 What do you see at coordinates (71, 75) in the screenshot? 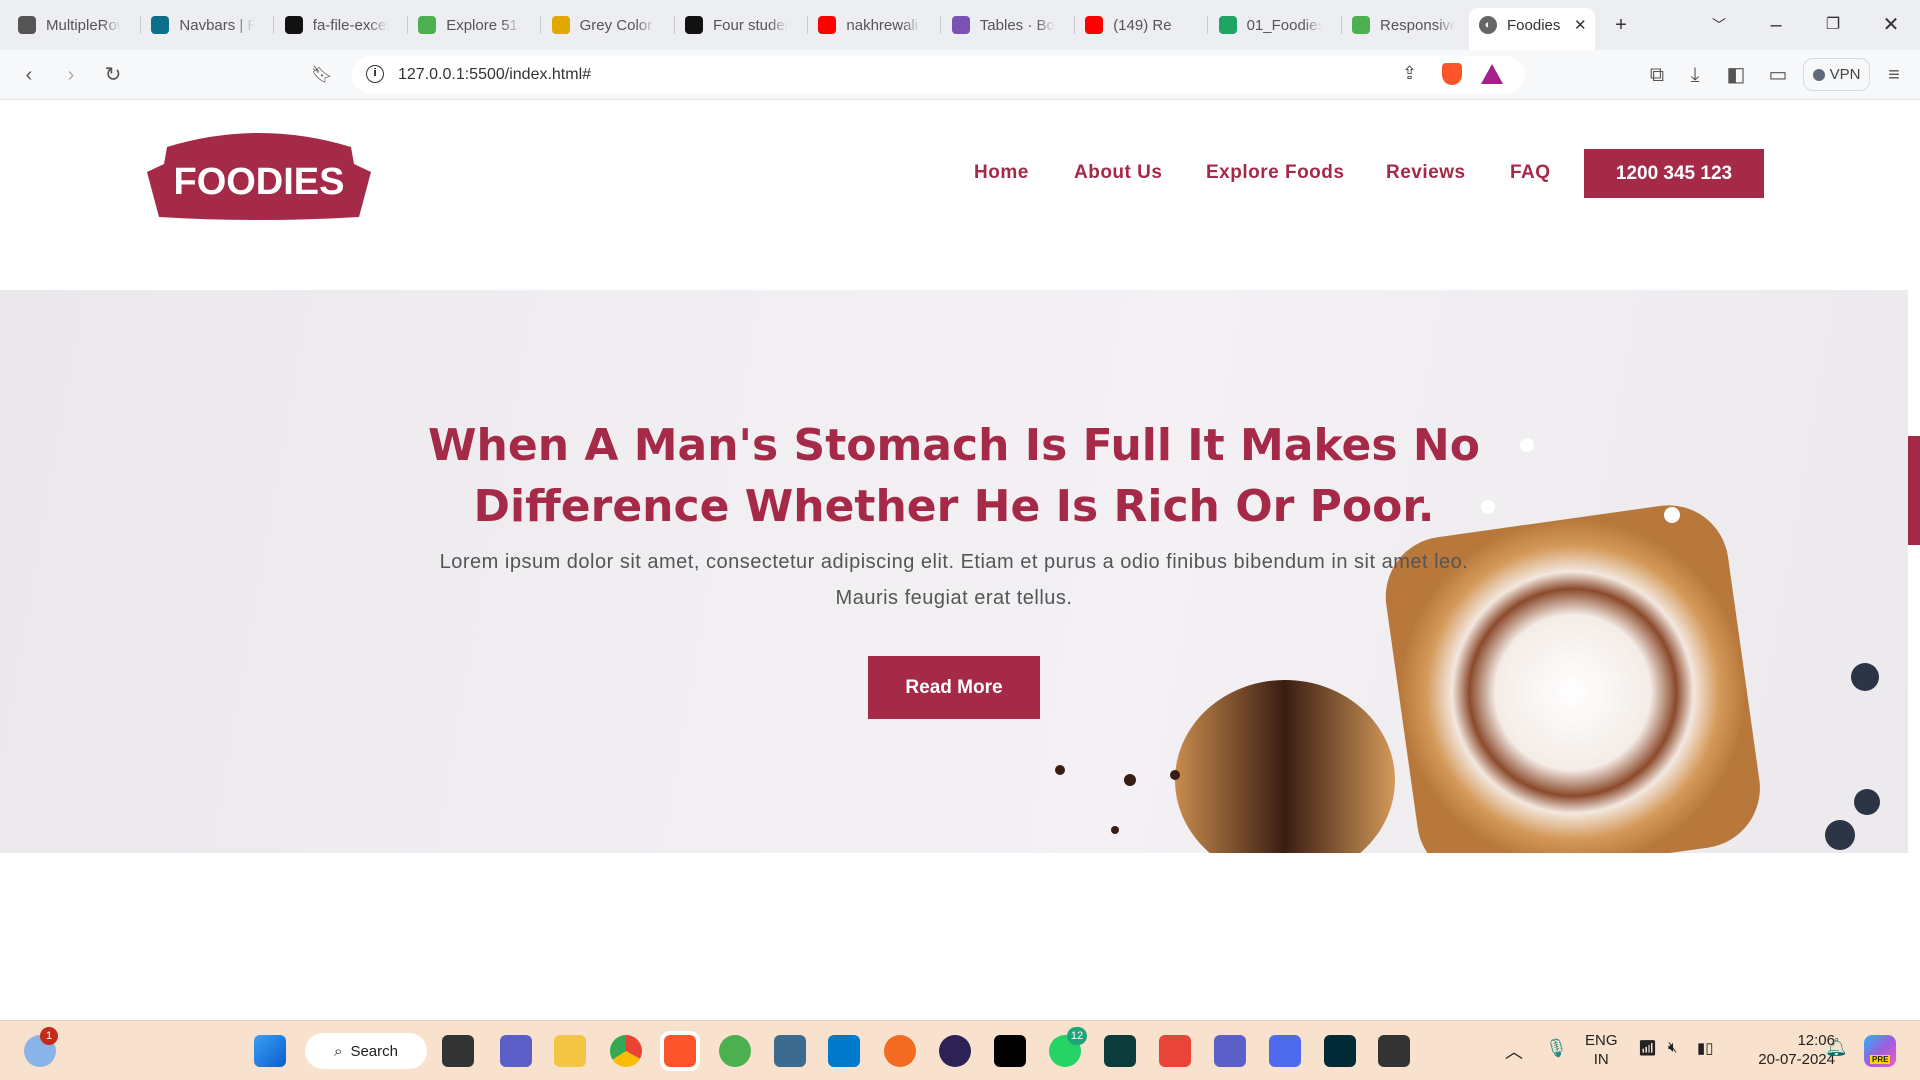
I see `forward-button: ›` at bounding box center [71, 75].